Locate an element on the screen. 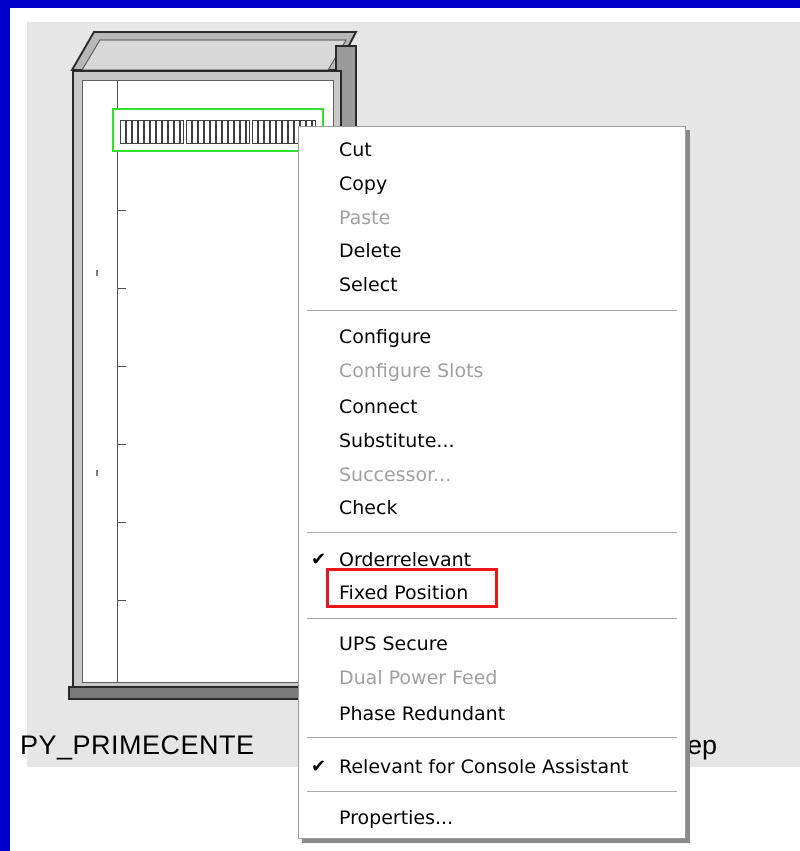 The width and height of the screenshot is (800, 851). menu-item-cut: Cut is located at coordinates (355, 150).